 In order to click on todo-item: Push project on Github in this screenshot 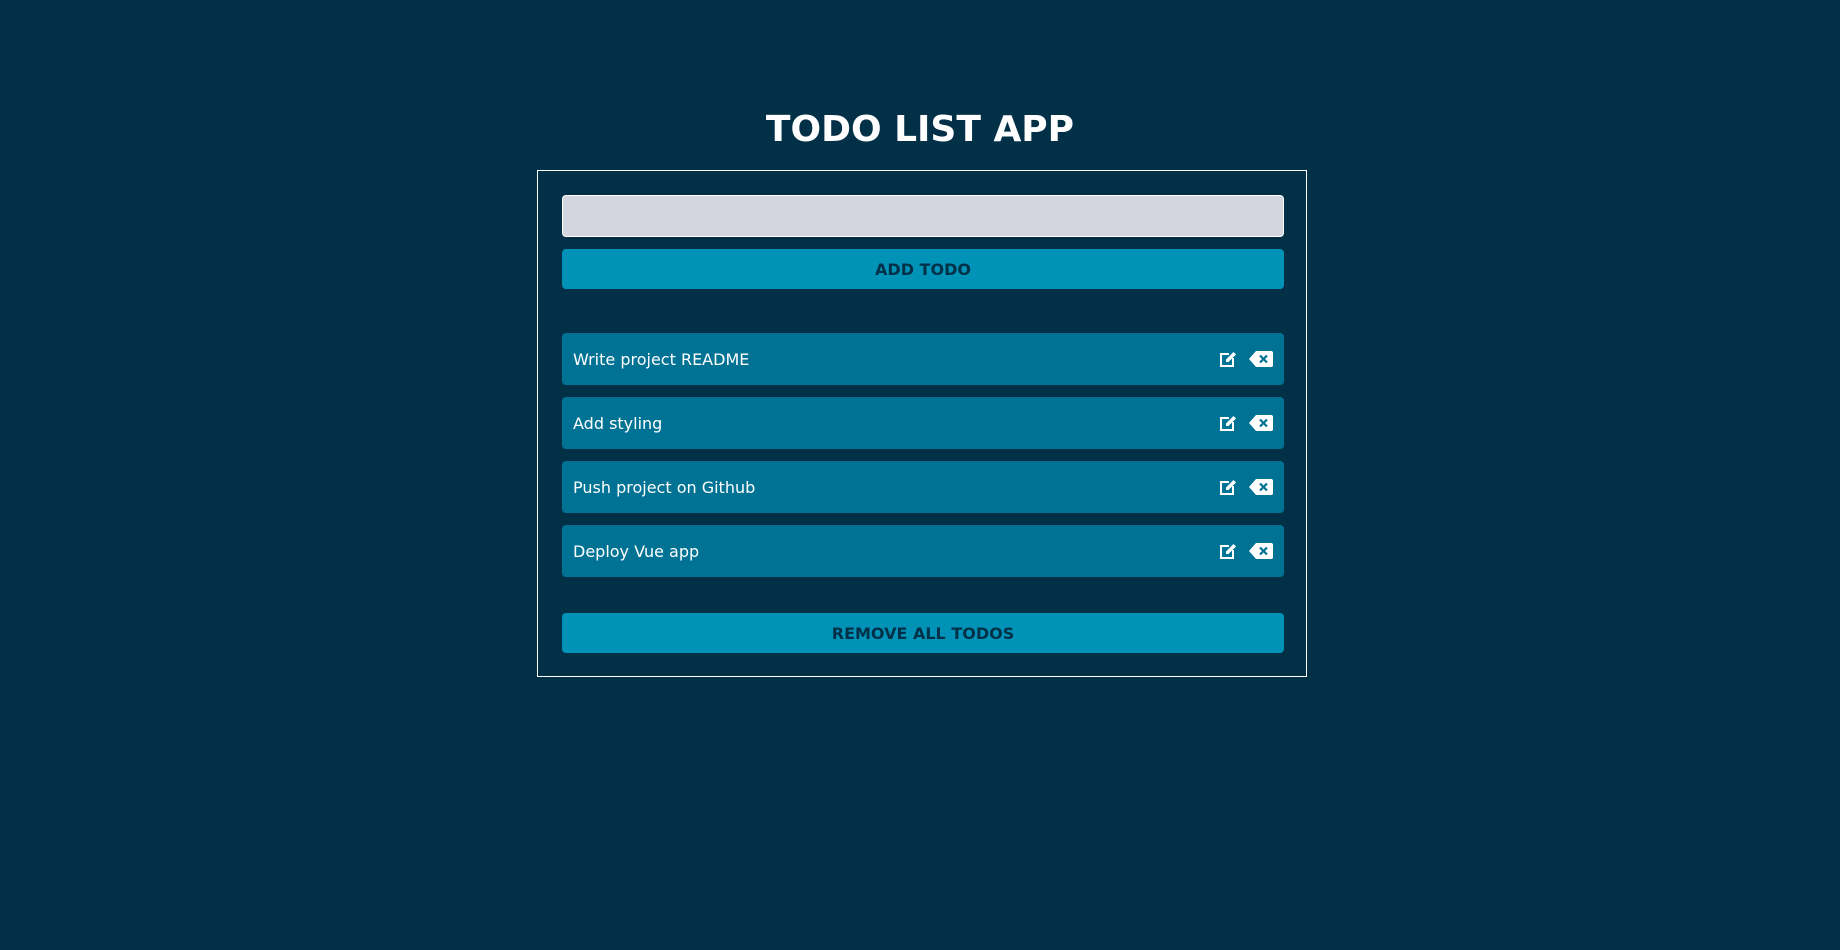, I will do `click(923, 487)`.